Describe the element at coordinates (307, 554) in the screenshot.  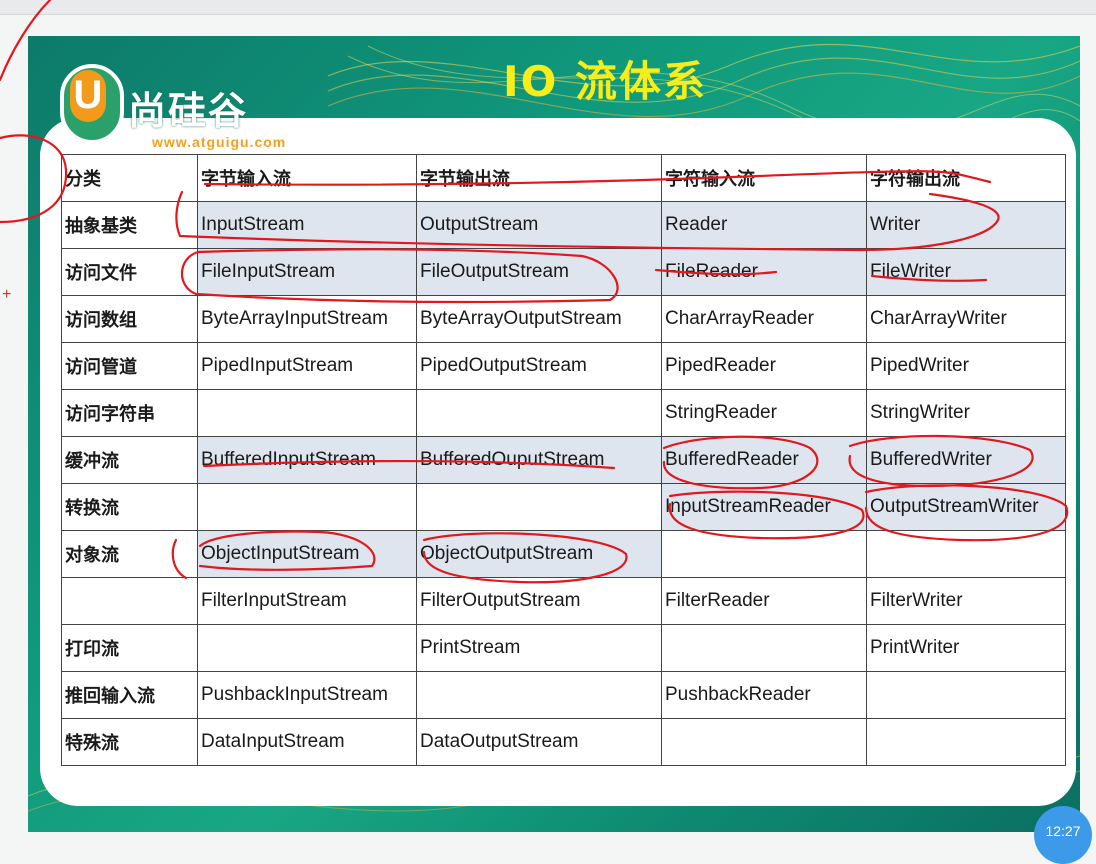
I see `table-cell: ObjectInputStream` at that location.